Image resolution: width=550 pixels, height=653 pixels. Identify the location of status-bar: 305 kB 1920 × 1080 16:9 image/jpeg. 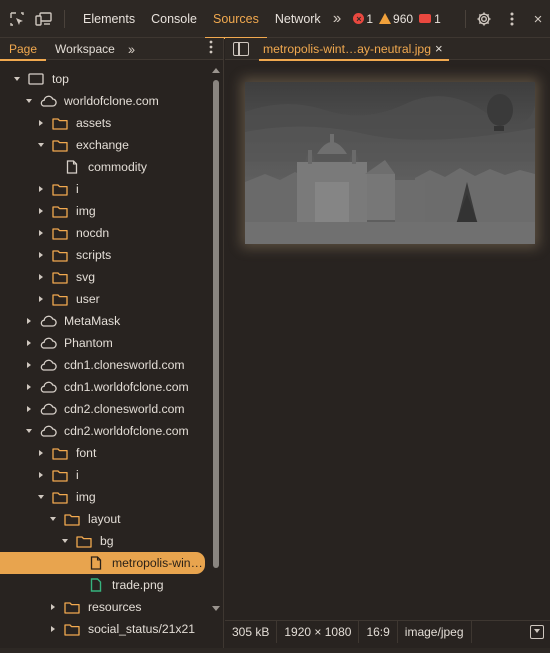
(387, 631).